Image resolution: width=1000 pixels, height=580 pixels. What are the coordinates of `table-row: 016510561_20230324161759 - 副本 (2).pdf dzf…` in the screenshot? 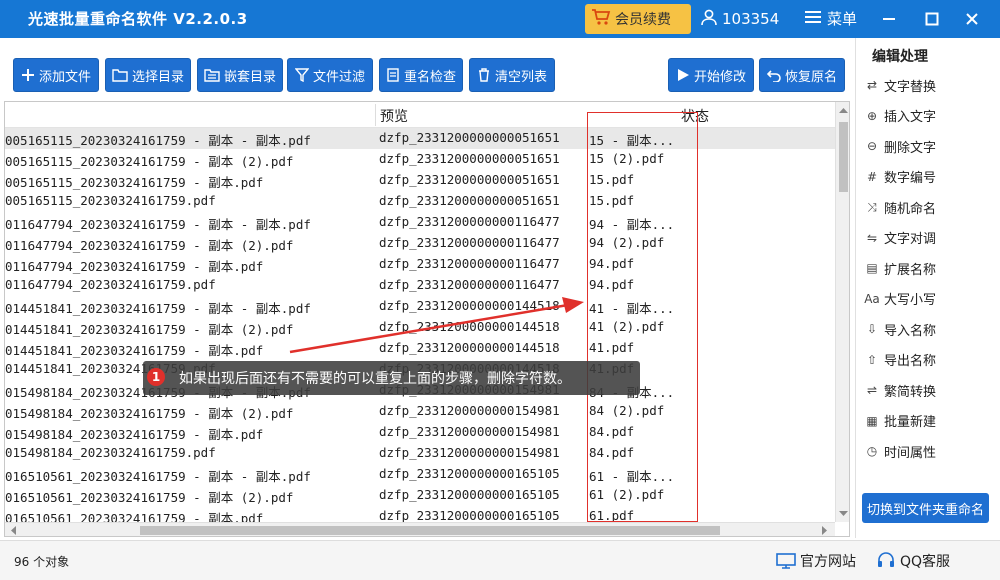 It's located at (420, 495).